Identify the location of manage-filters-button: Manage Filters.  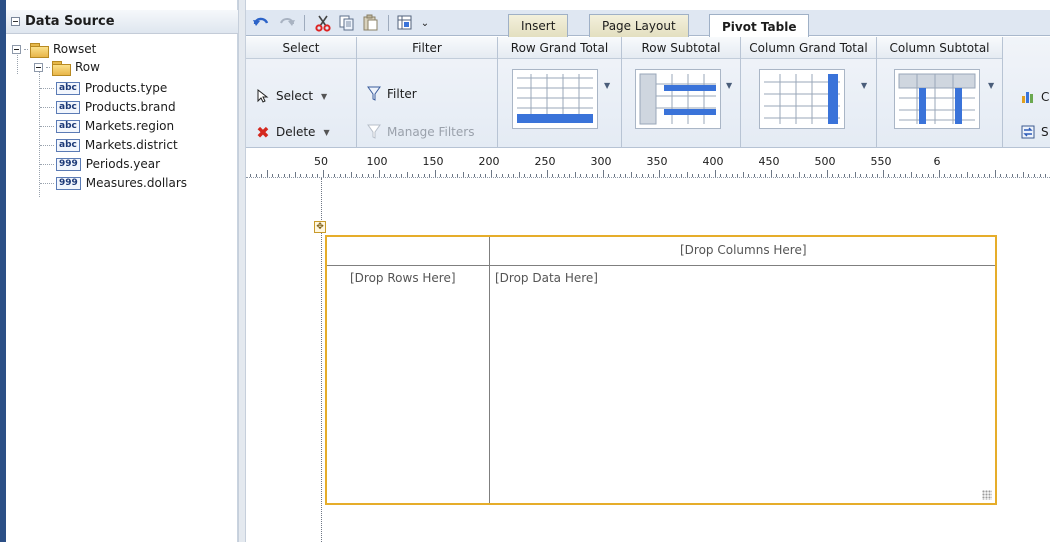
(419, 132).